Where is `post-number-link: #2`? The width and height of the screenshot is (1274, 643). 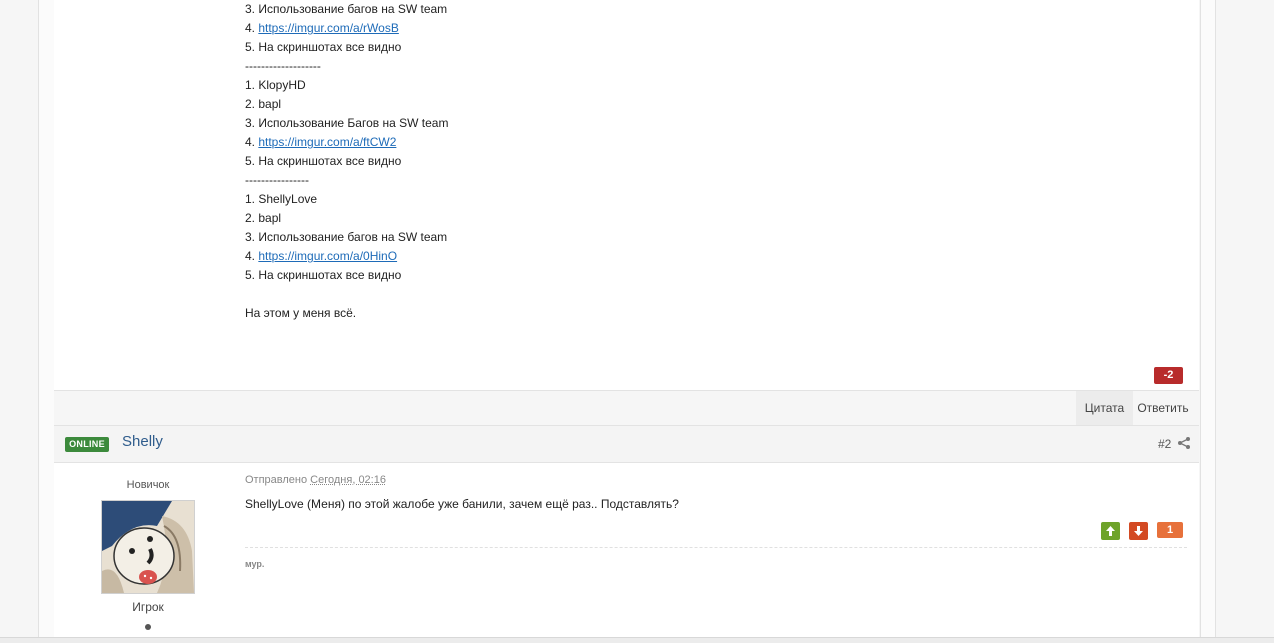
post-number-link: #2 is located at coordinates (1164, 444).